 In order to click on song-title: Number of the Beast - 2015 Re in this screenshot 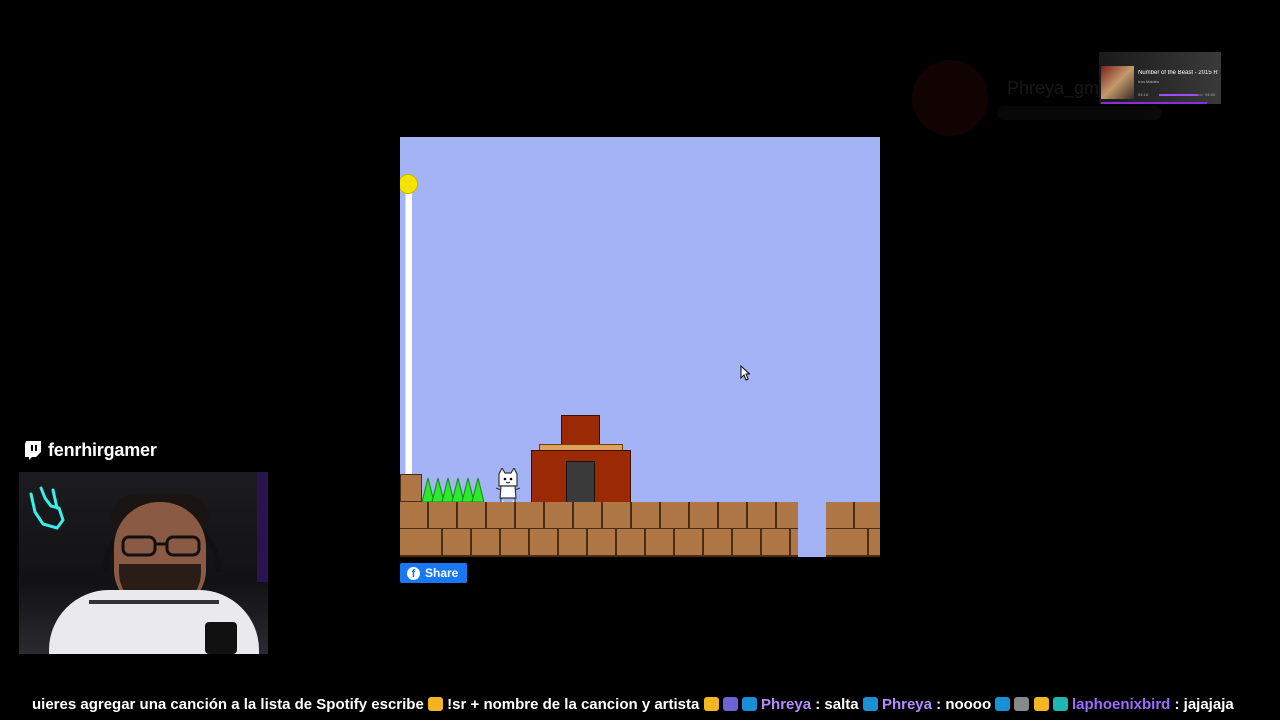, I will do `click(1178, 73)`.